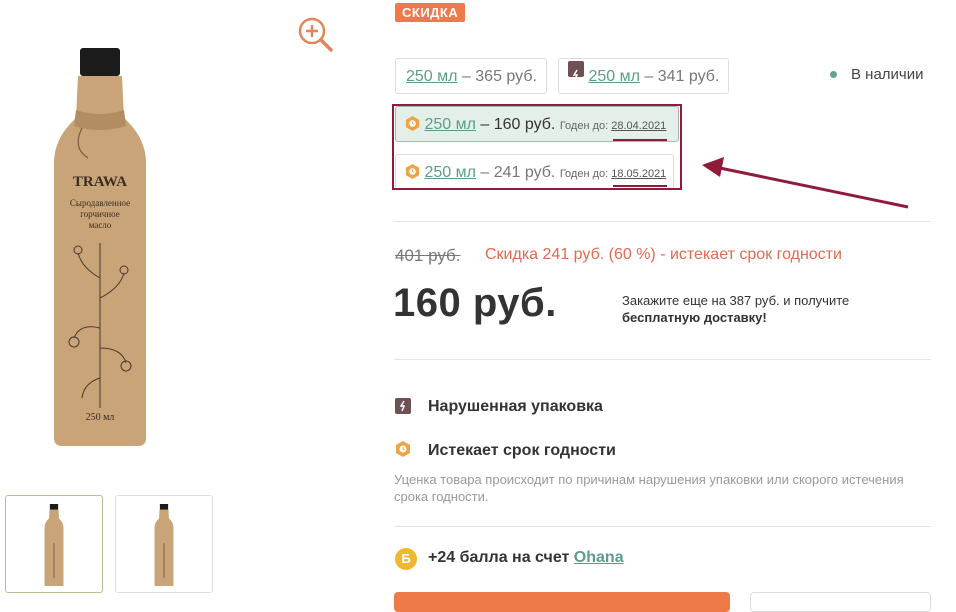 Image resolution: width=956 pixels, height=612 pixels. What do you see at coordinates (694, 317) in the screenshot?
I see `delivery-bold: бесплатную доставку!` at bounding box center [694, 317].